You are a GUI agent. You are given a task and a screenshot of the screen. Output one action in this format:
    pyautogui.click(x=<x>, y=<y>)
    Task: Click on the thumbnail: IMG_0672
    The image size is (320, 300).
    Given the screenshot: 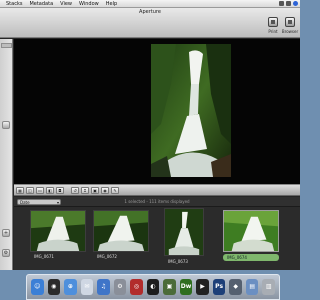 What is the action you would take?
    pyautogui.click(x=121, y=239)
    